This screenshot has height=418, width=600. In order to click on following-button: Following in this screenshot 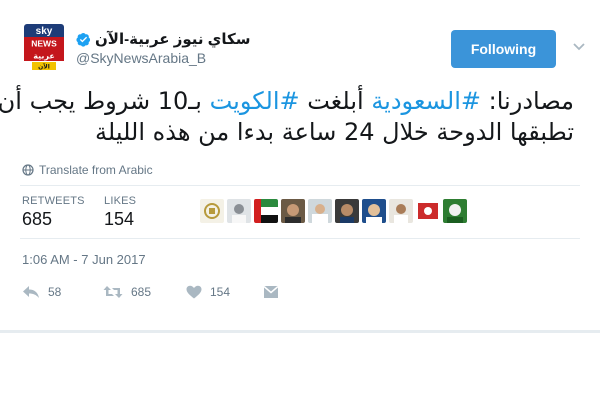, I will do `click(503, 49)`.